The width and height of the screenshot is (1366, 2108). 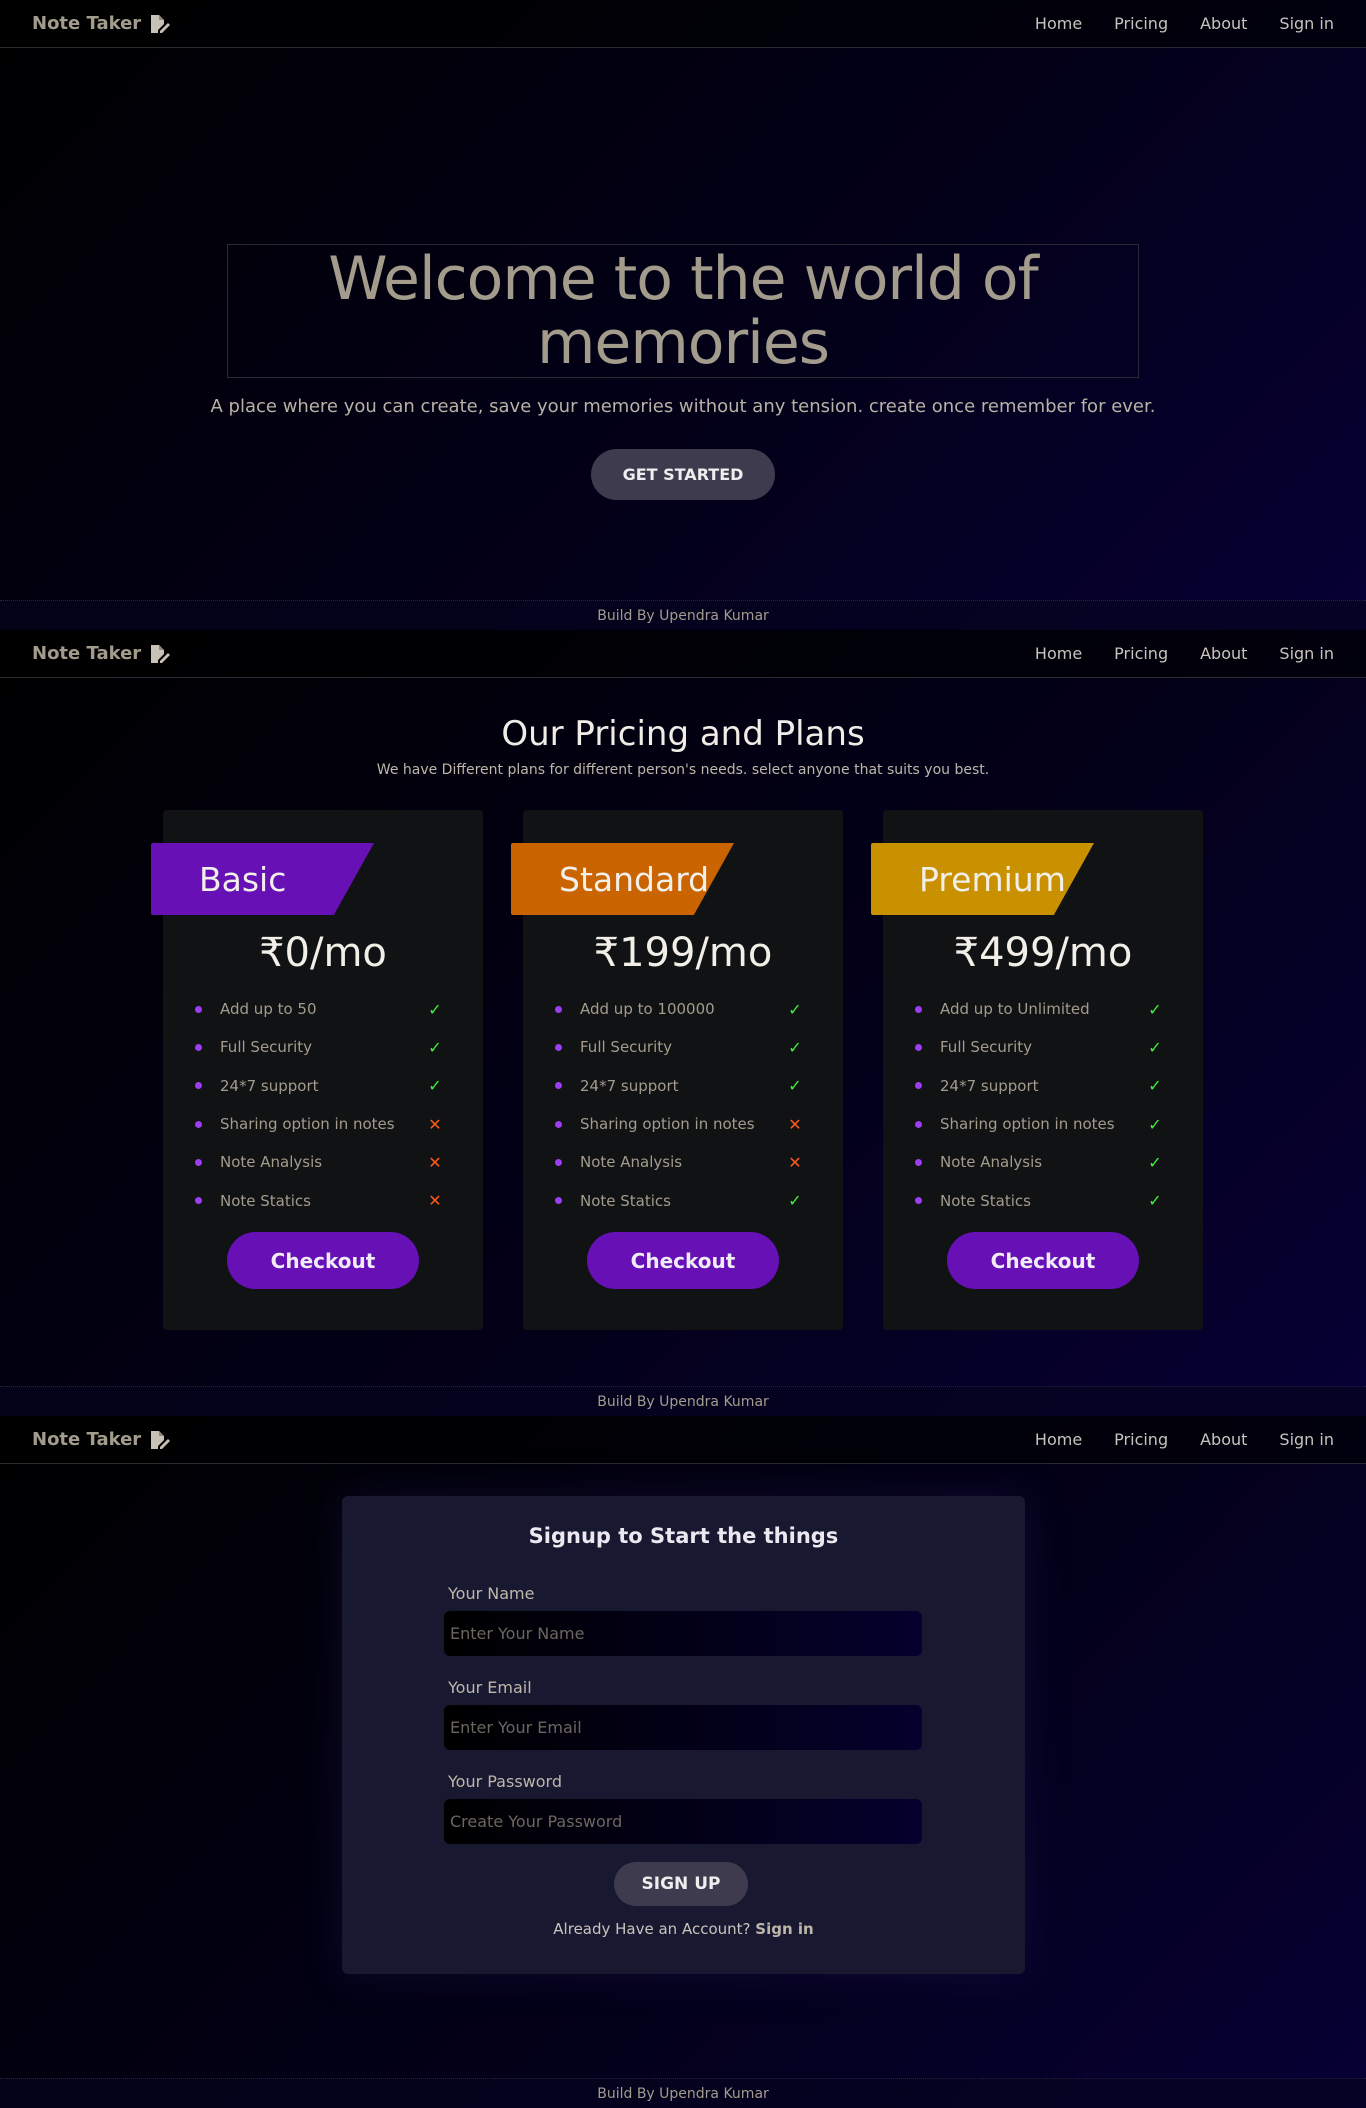 What do you see at coordinates (323, 1200) in the screenshot?
I see `feature-item: Note Statics ✕` at bounding box center [323, 1200].